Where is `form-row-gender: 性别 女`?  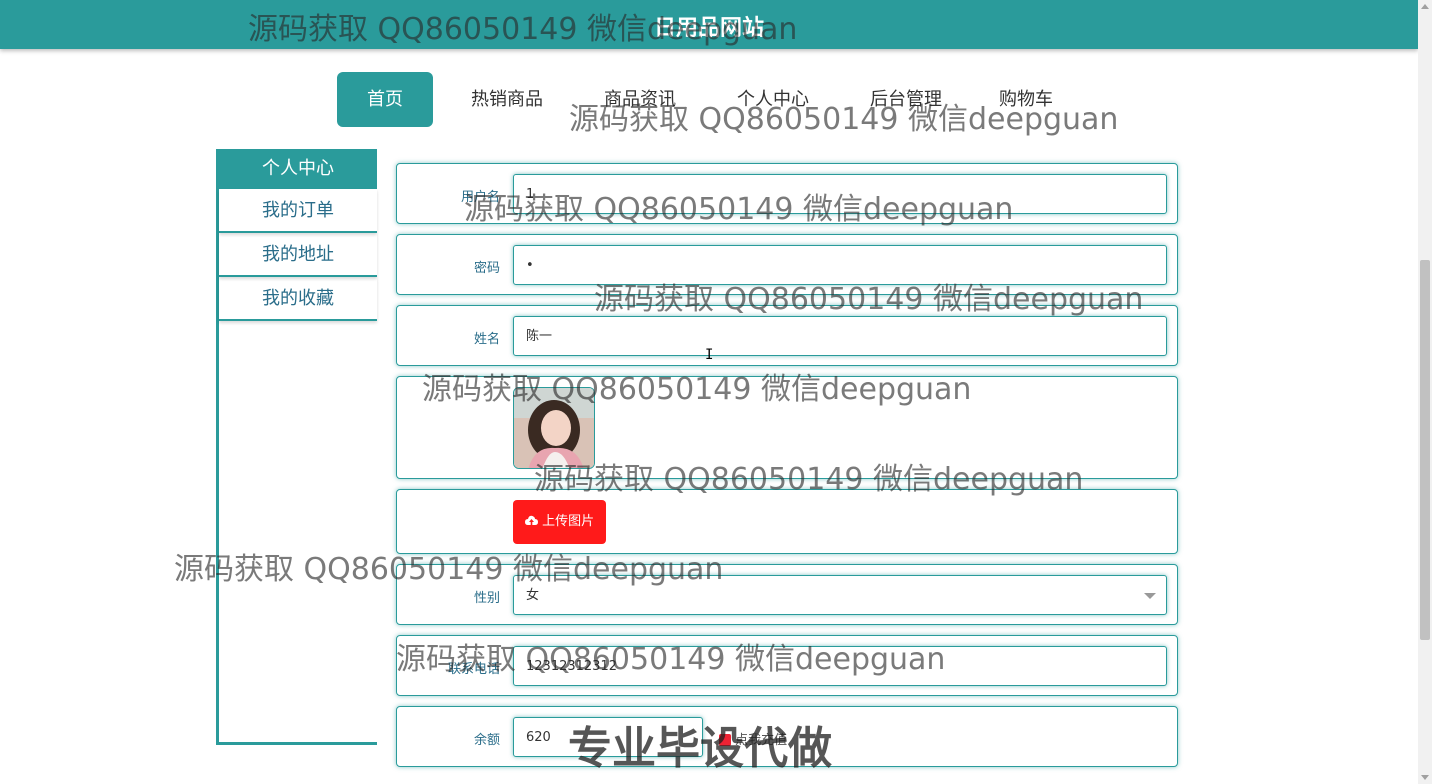
form-row-gender: 性别 女 is located at coordinates (787, 594).